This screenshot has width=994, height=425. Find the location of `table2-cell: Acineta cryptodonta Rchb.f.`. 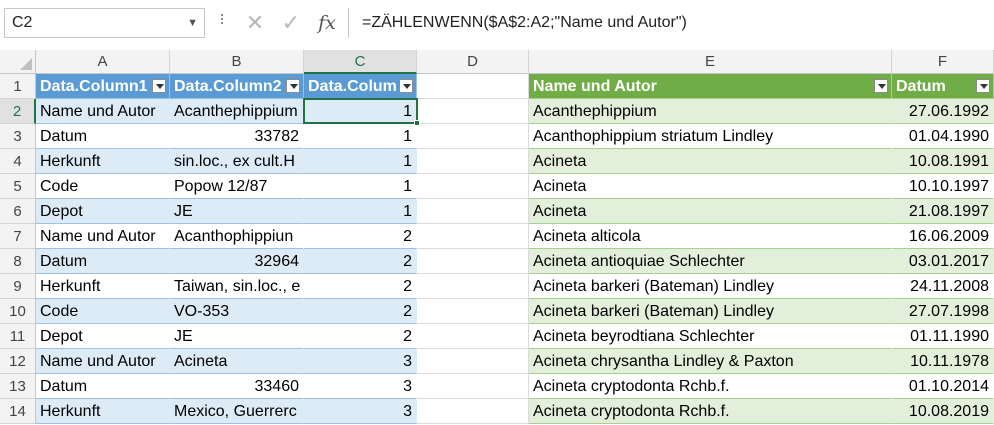

table2-cell: Acineta cryptodonta Rchb.f. is located at coordinates (710, 411).